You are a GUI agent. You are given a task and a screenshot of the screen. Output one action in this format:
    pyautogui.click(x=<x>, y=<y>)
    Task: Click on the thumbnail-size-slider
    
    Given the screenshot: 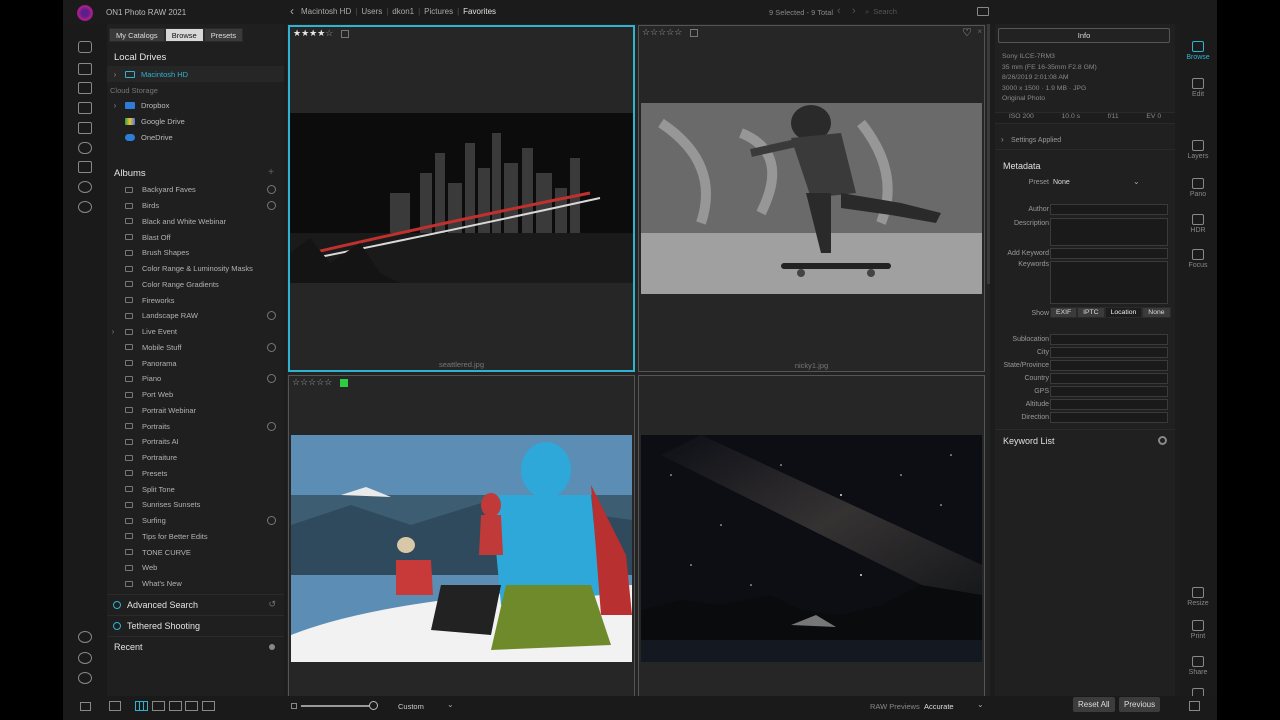 What is the action you would take?
    pyautogui.click(x=337, y=706)
    